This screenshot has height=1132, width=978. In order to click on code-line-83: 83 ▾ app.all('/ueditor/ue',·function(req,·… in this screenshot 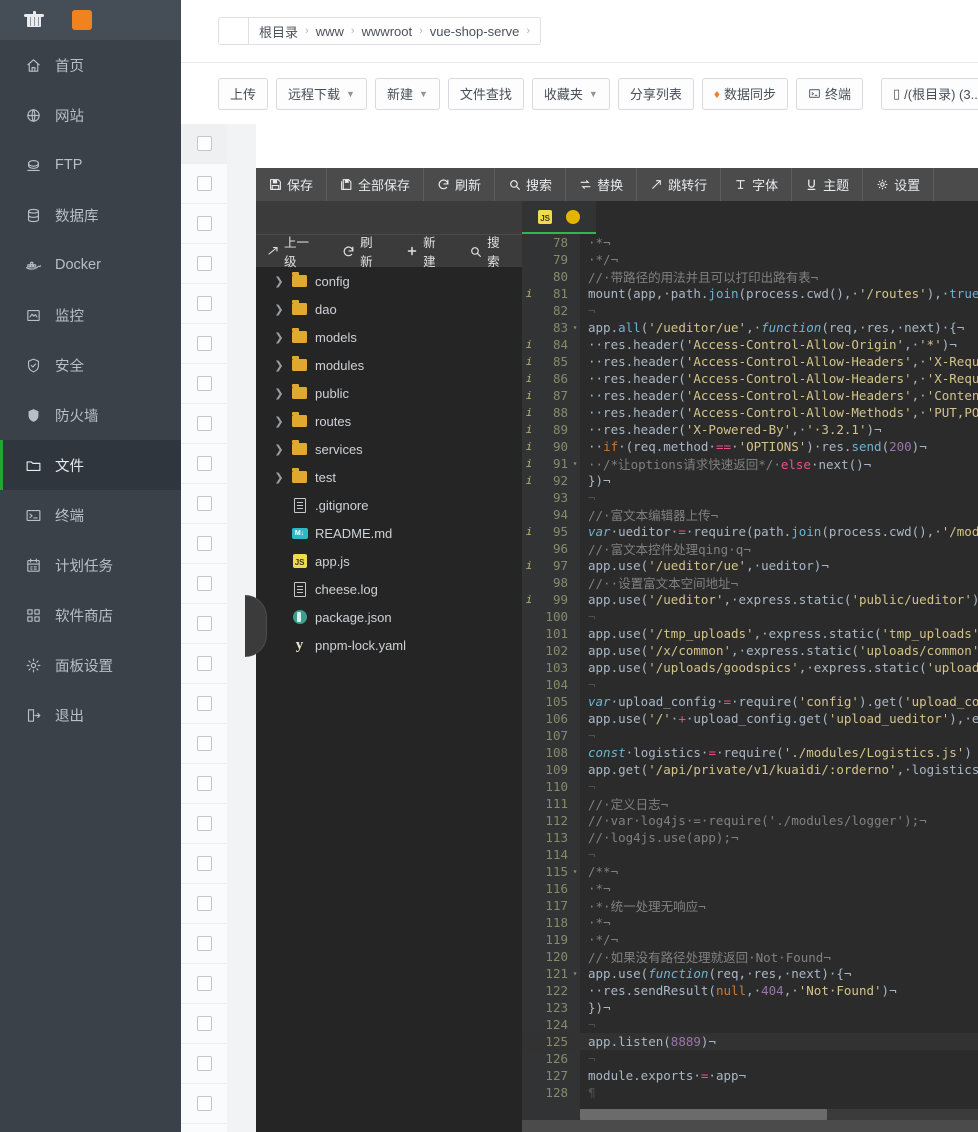, I will do `click(750, 327)`.